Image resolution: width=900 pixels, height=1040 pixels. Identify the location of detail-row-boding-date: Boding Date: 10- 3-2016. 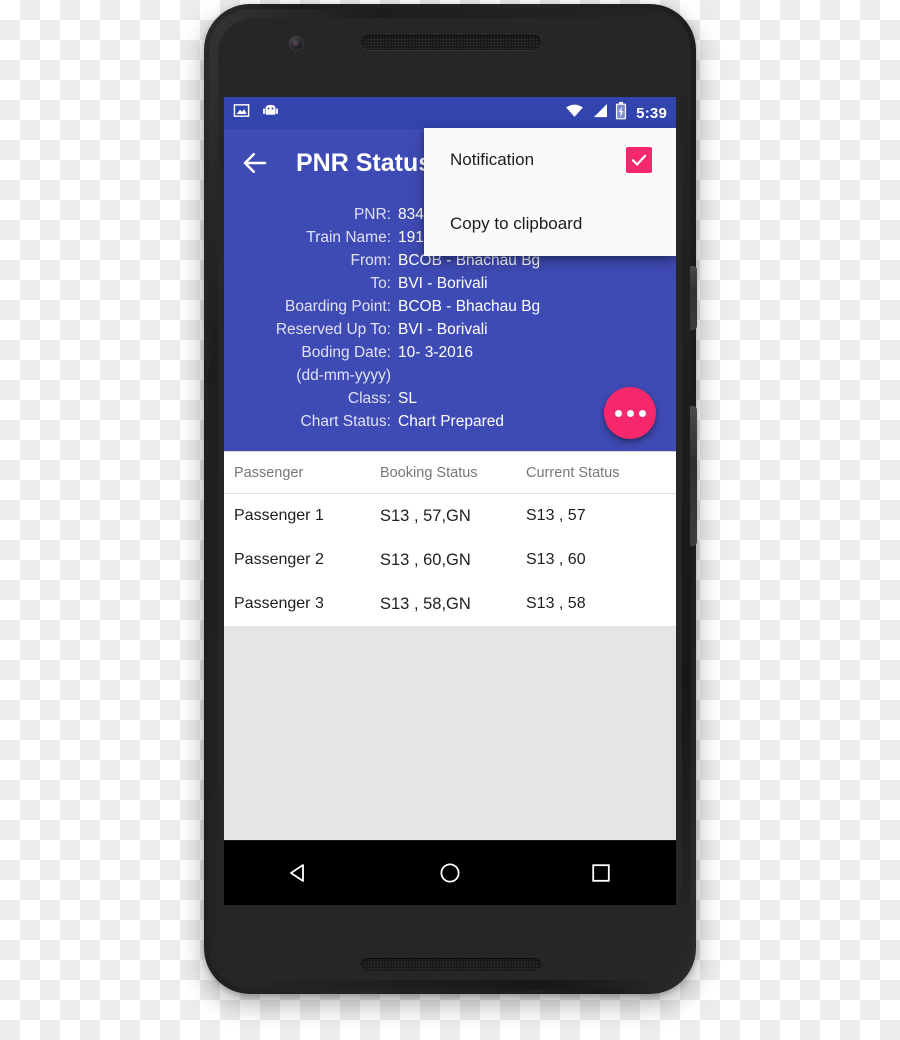
(450, 352).